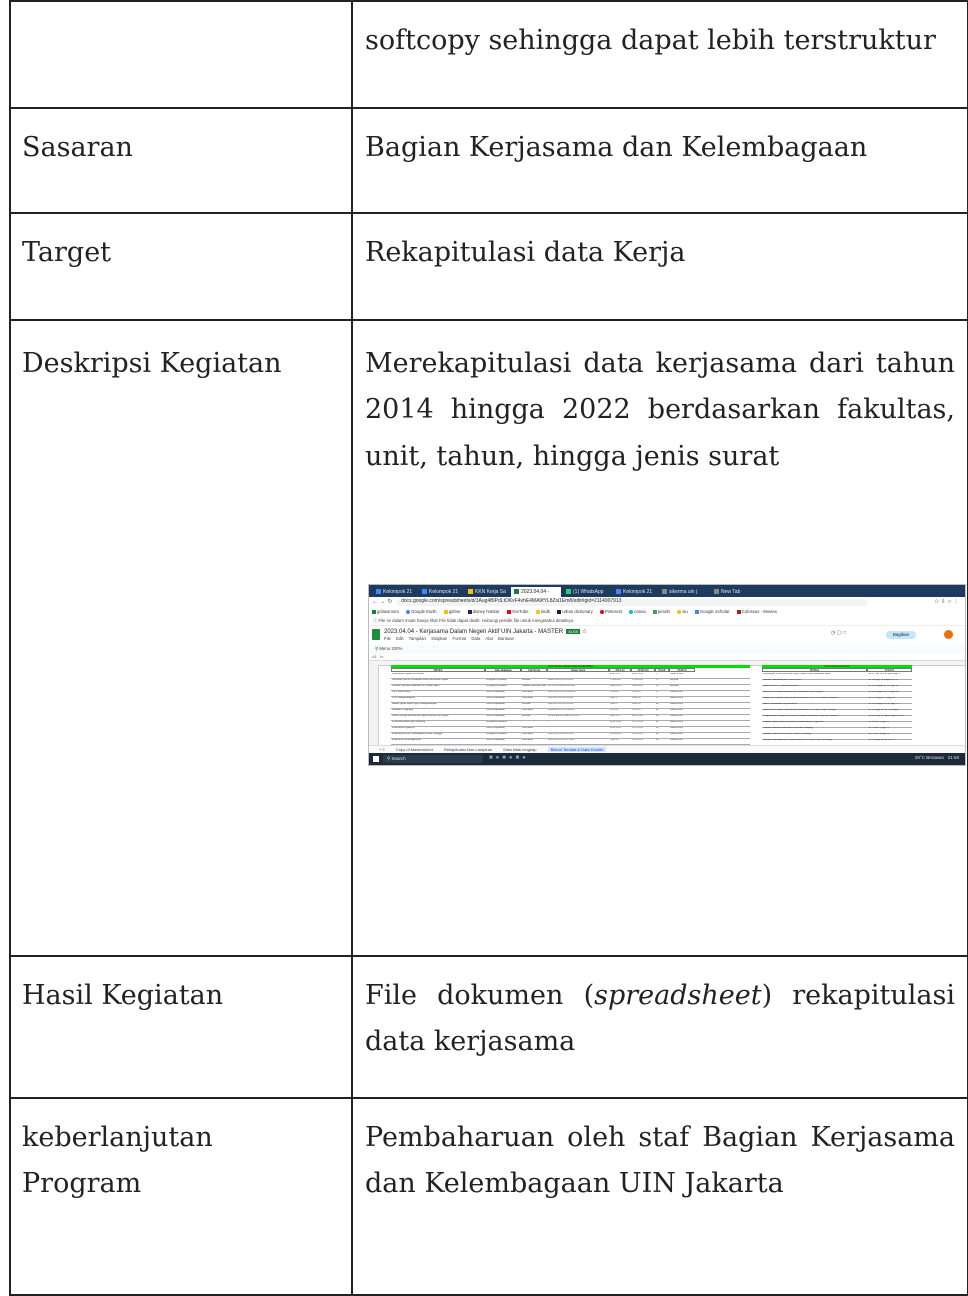 The width and height of the screenshot is (968, 1296). Describe the element at coordinates (838, 633) in the screenshot. I see `history-icon: ◷ ▢ □` at that location.